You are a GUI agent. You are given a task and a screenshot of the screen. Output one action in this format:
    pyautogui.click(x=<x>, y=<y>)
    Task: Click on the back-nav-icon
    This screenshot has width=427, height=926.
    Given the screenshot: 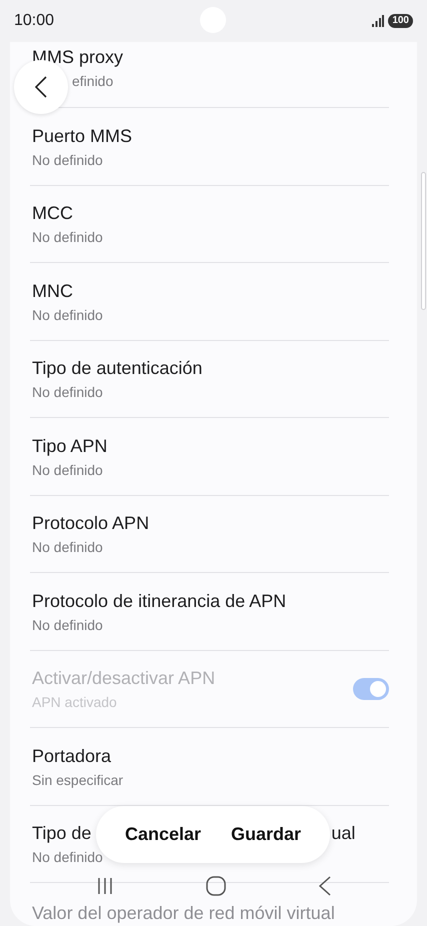 What is the action you would take?
    pyautogui.click(x=324, y=886)
    